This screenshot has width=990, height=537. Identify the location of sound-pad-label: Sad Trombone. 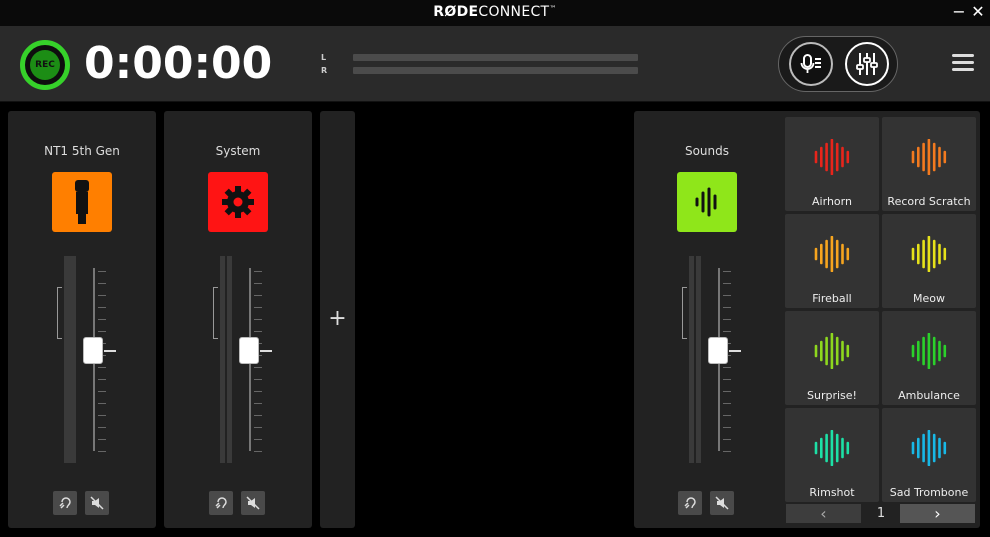
(929, 492).